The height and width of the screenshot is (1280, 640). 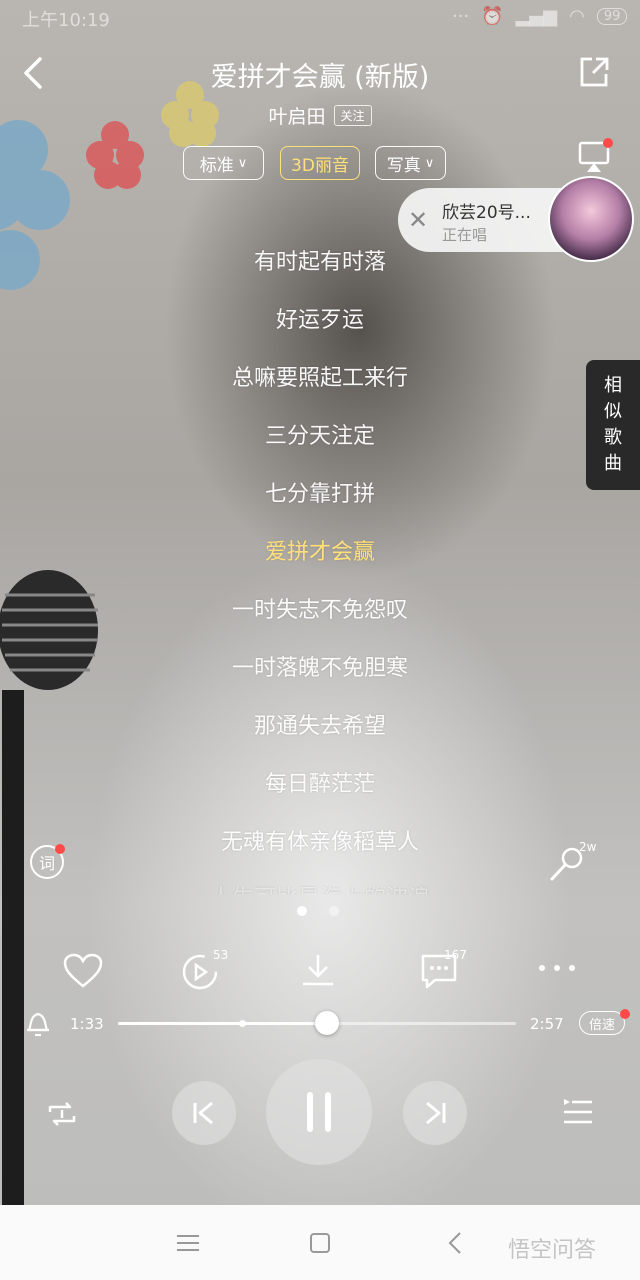 I want to click on close-icon: ✕, so click(x=418, y=220).